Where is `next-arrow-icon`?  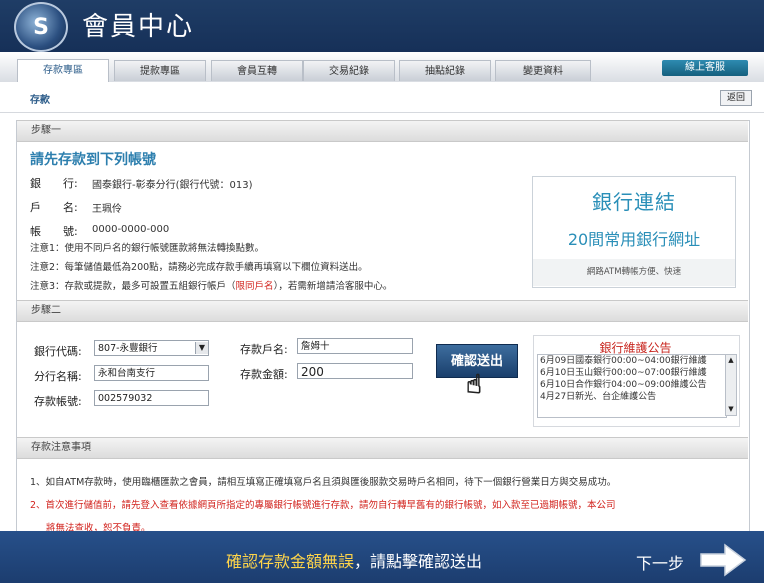
next-arrow-icon is located at coordinates (723, 560).